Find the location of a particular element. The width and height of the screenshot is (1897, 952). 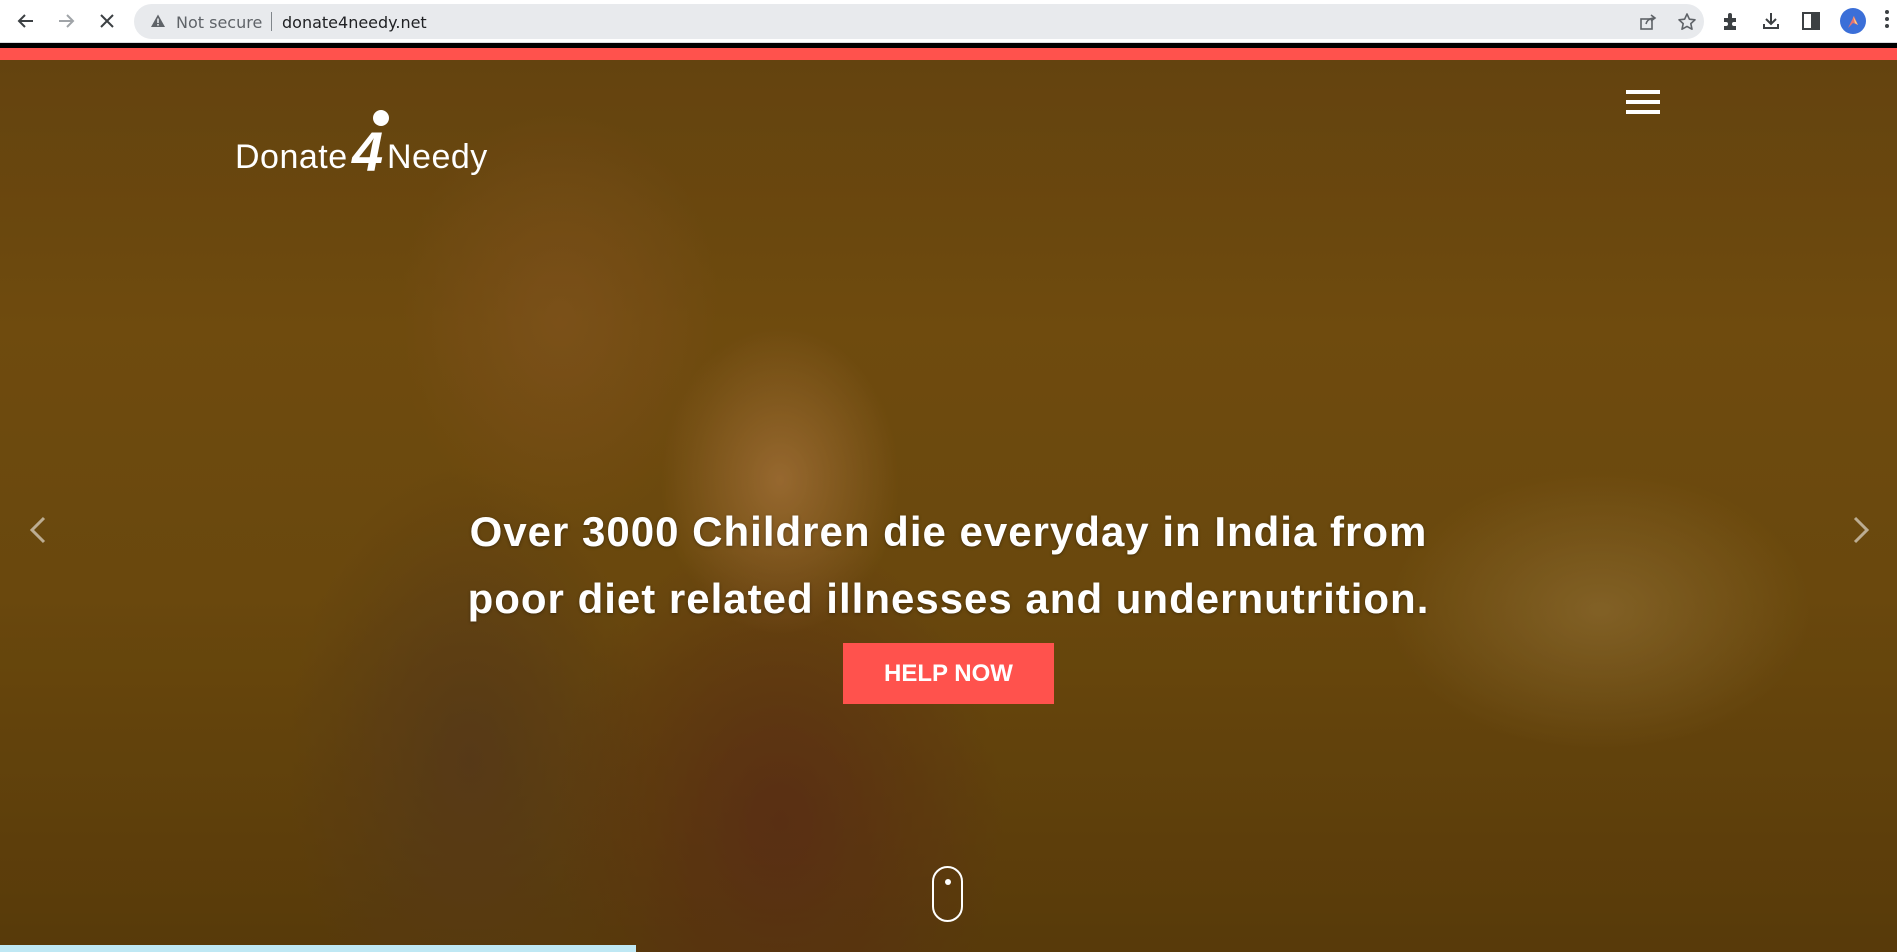

star-icon is located at coordinates (1687, 22).